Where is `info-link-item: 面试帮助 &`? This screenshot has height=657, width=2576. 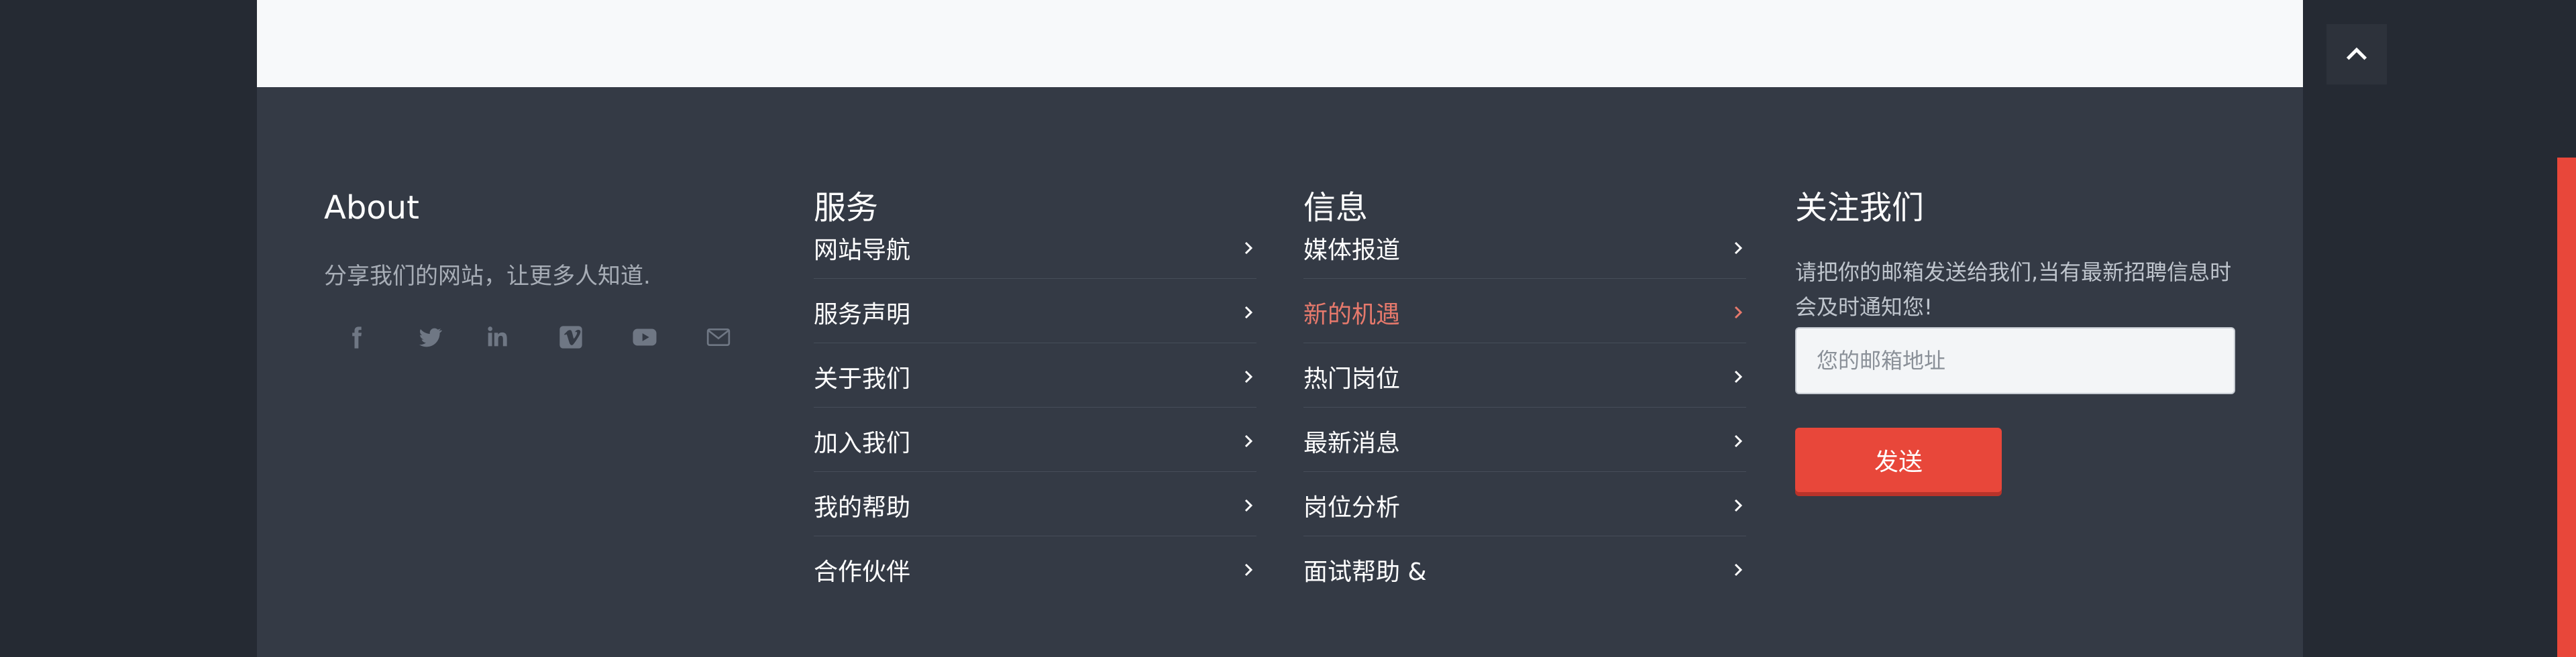
info-link-item: 面试帮助 & is located at coordinates (1524, 568).